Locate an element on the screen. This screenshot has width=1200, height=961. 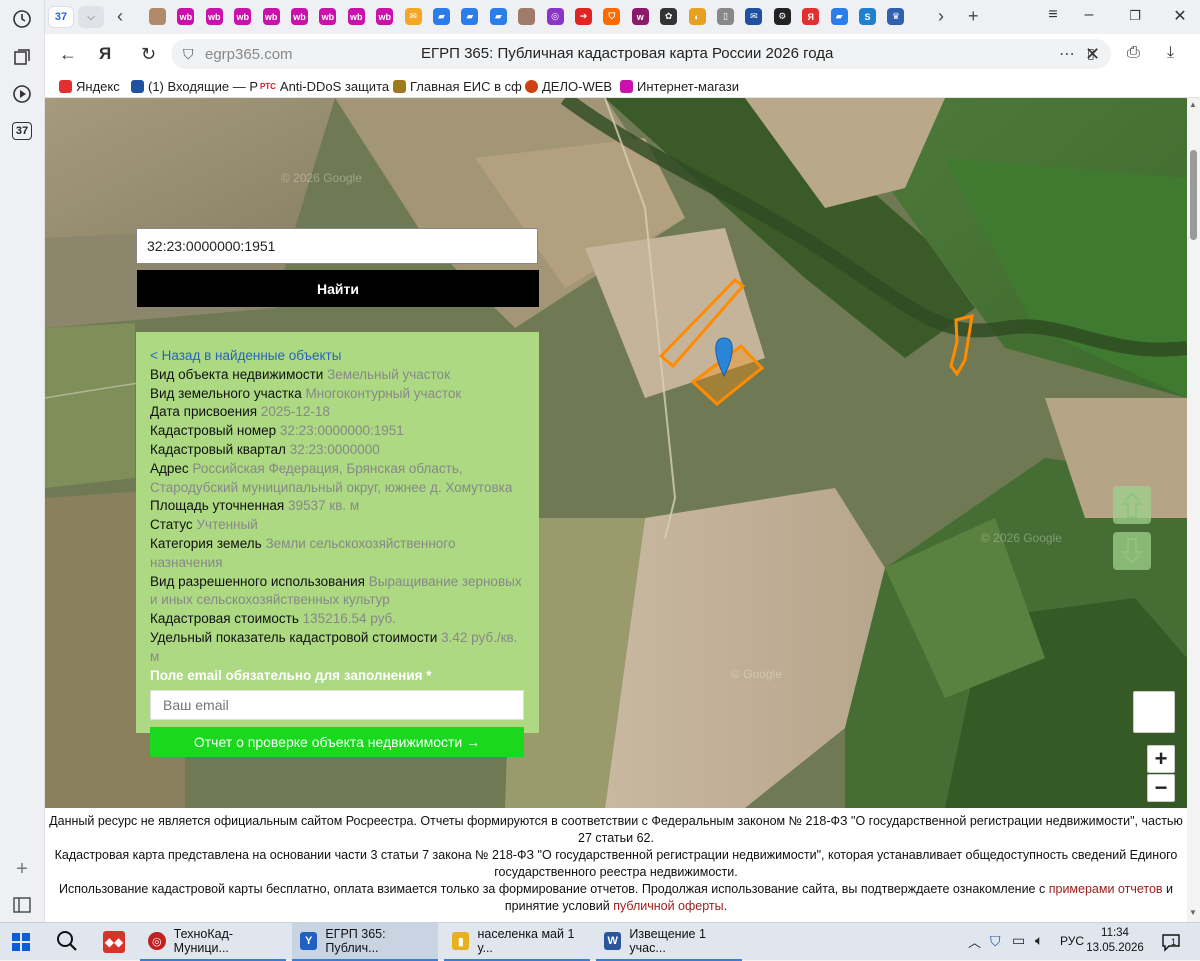
search-button: Найти is located at coordinates (338, 288).